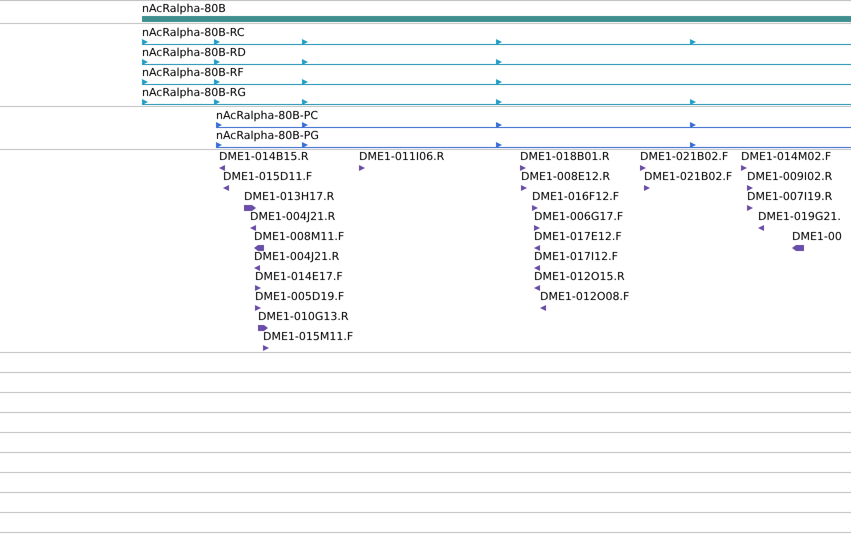 The image size is (851, 540). What do you see at coordinates (565, 156) in the screenshot?
I see `clone-label: DME1-018B01.R` at bounding box center [565, 156].